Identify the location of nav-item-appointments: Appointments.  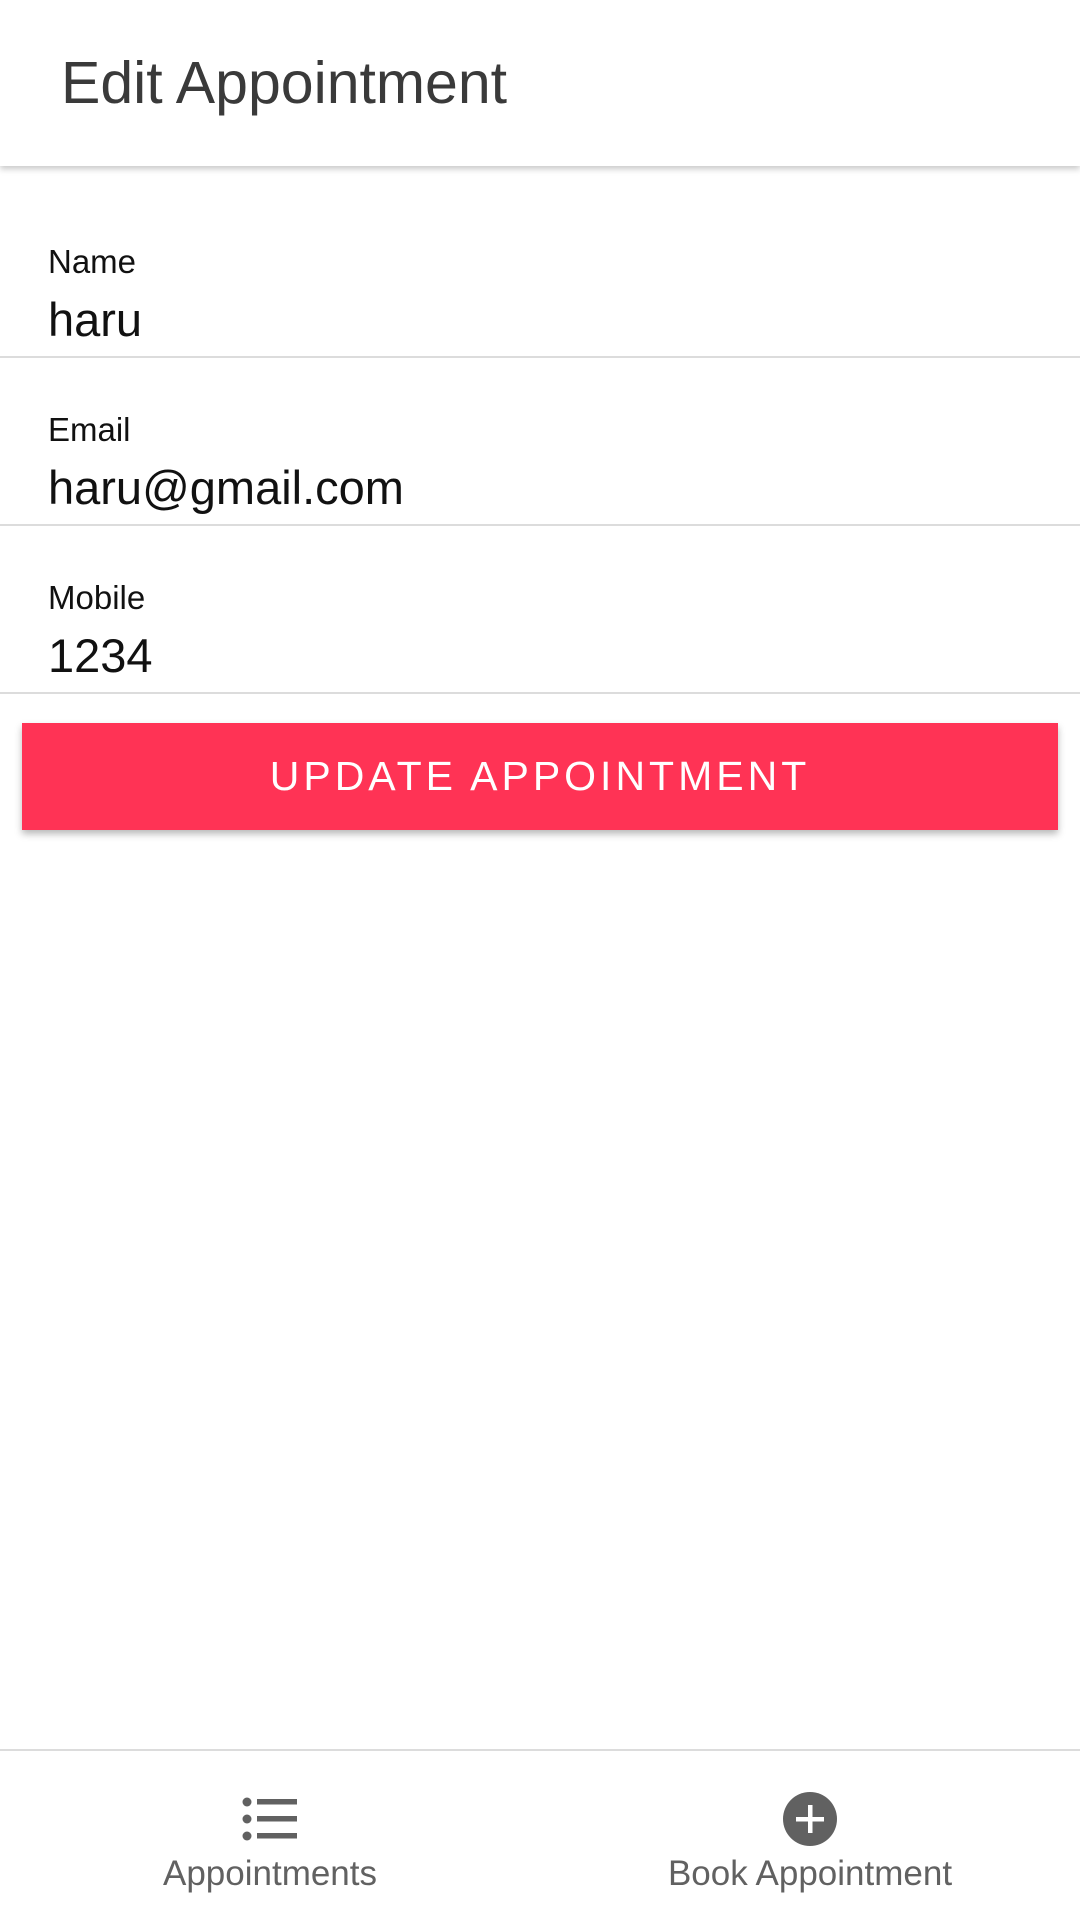
(270, 1835).